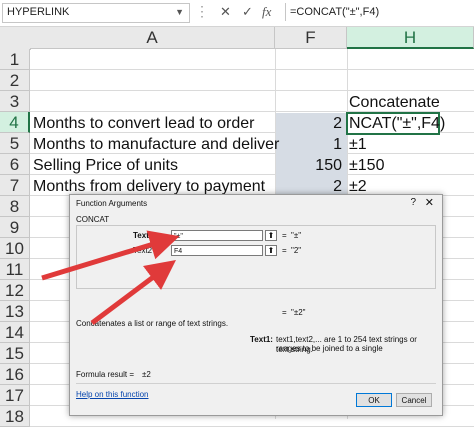 This screenshot has height=427, width=474. What do you see at coordinates (110, 255) in the screenshot?
I see `arrow-to-text1` at bounding box center [110, 255].